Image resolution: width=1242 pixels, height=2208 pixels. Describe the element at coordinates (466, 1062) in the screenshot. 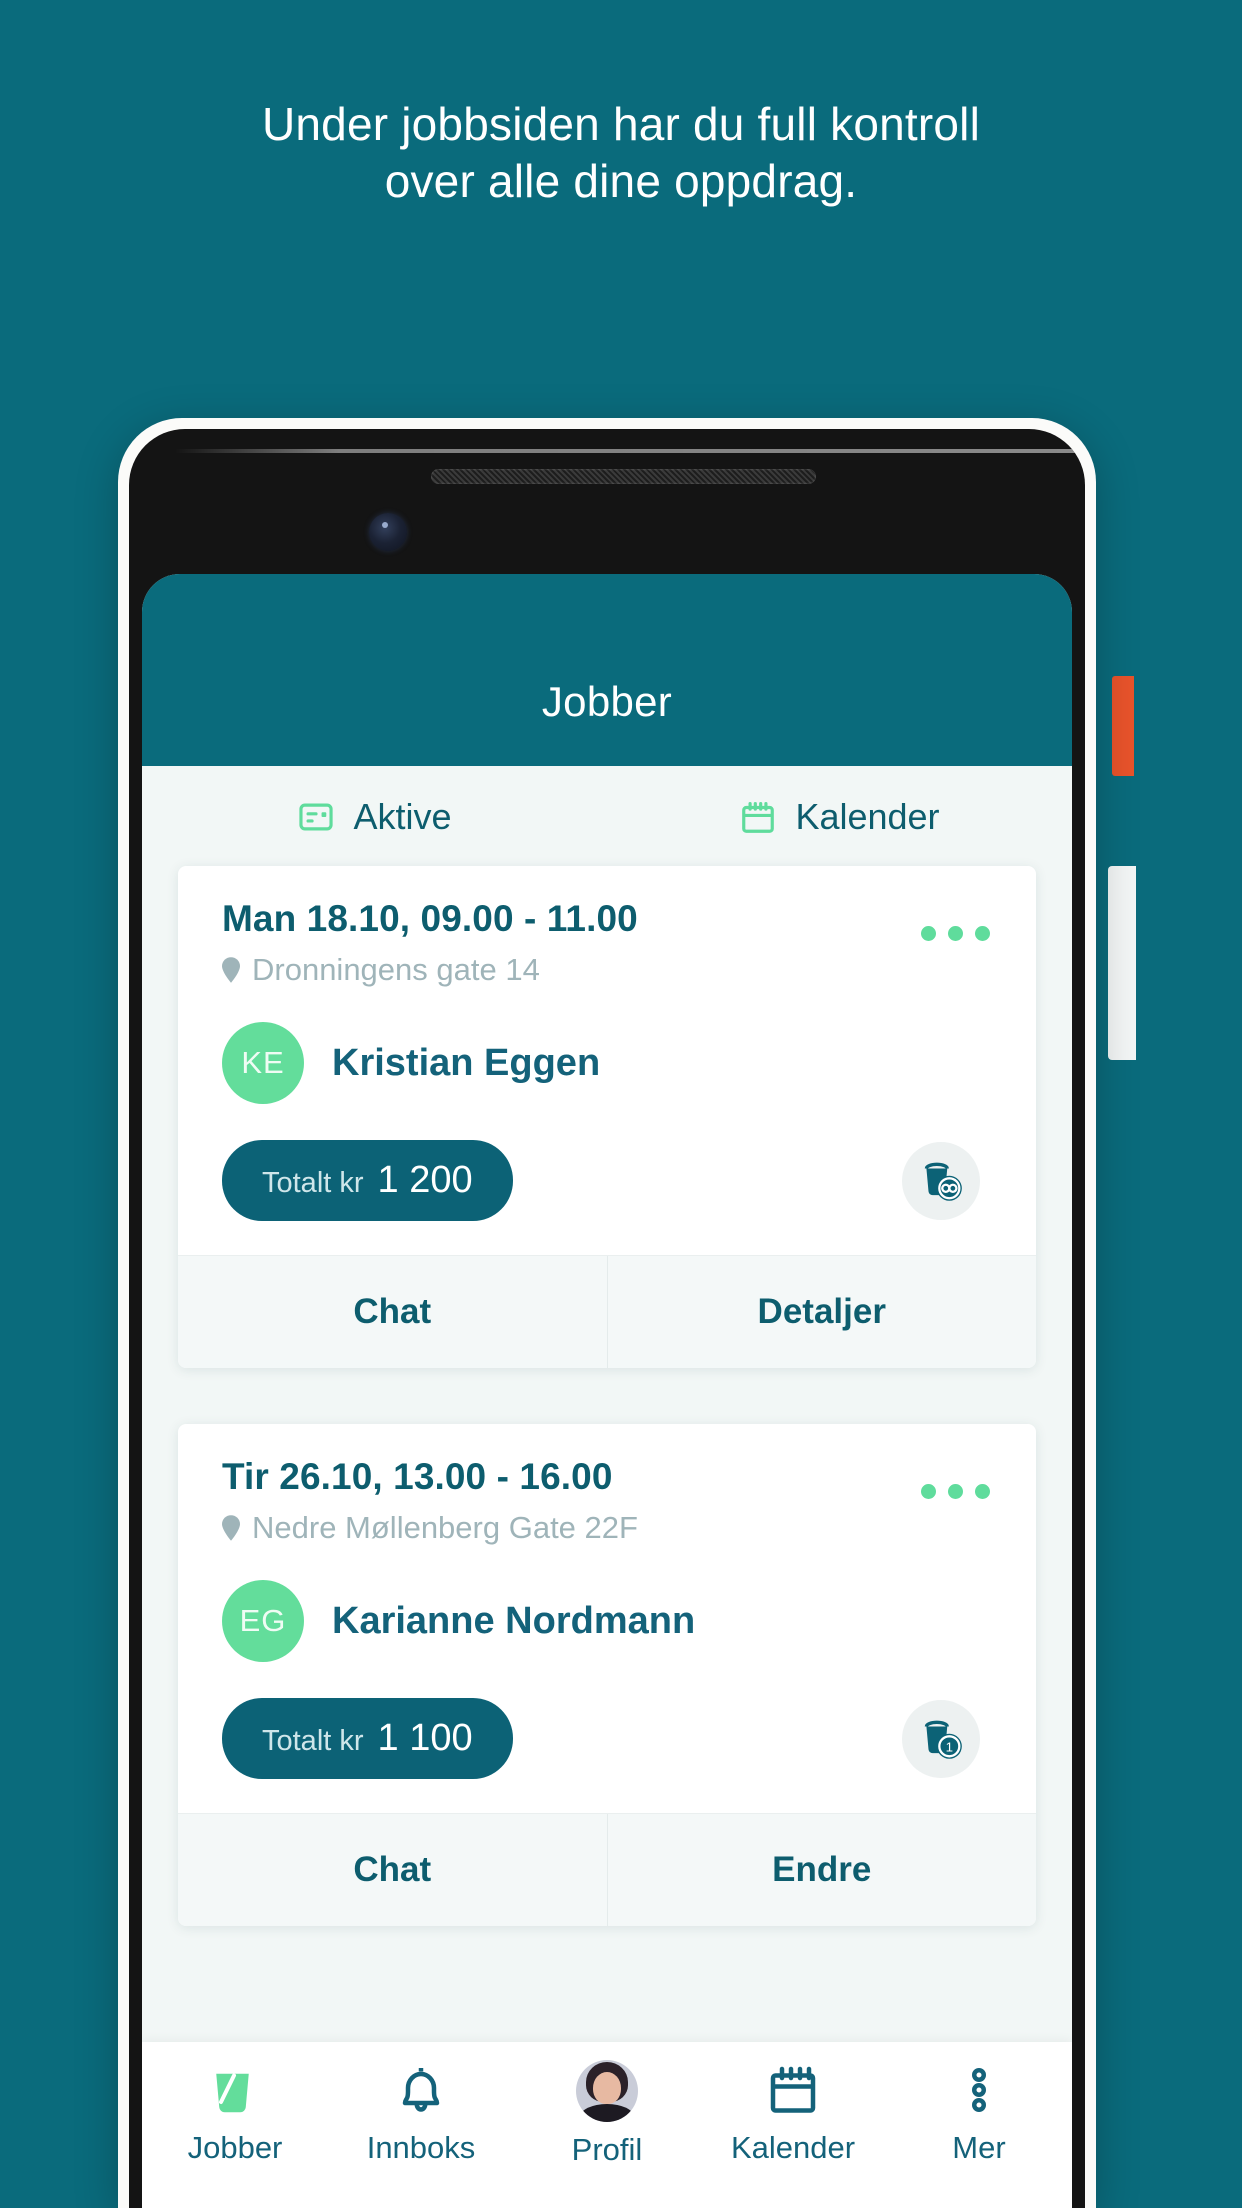

I see `job-client-name: Kristian Eggen` at that location.